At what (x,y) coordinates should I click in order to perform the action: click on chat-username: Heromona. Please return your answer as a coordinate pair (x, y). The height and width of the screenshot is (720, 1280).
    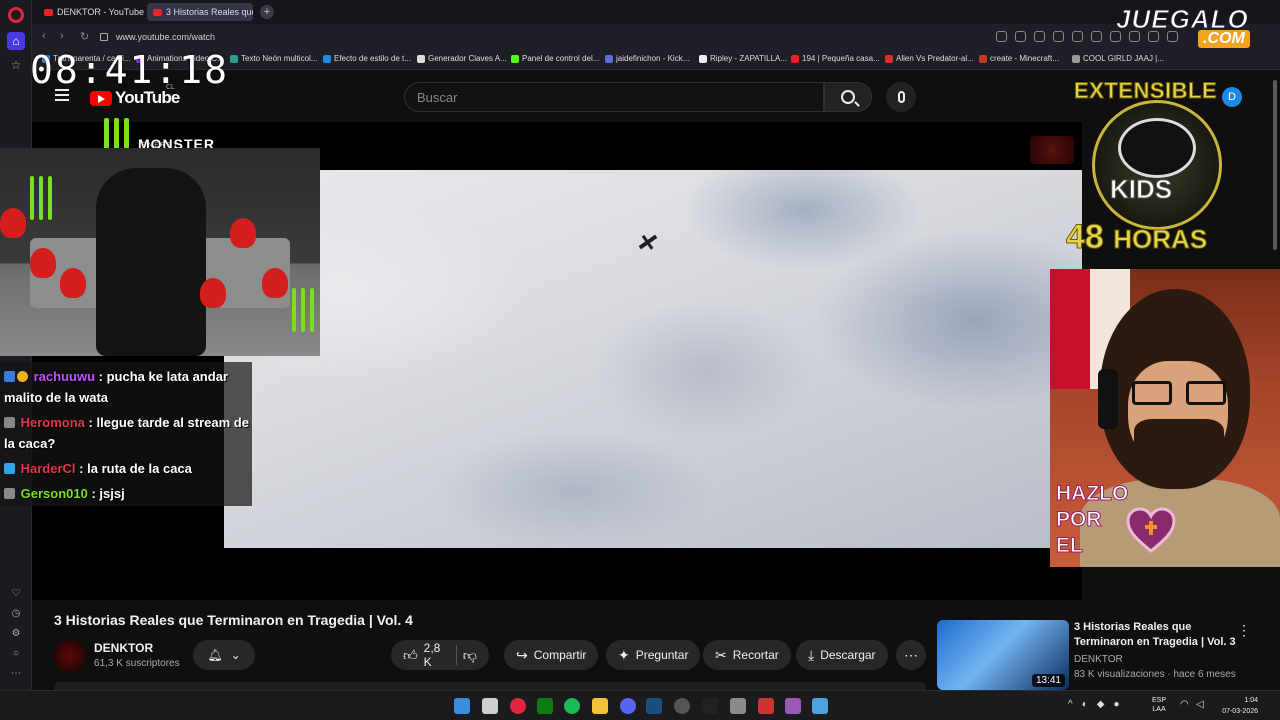
    Looking at the image, I should click on (52, 422).